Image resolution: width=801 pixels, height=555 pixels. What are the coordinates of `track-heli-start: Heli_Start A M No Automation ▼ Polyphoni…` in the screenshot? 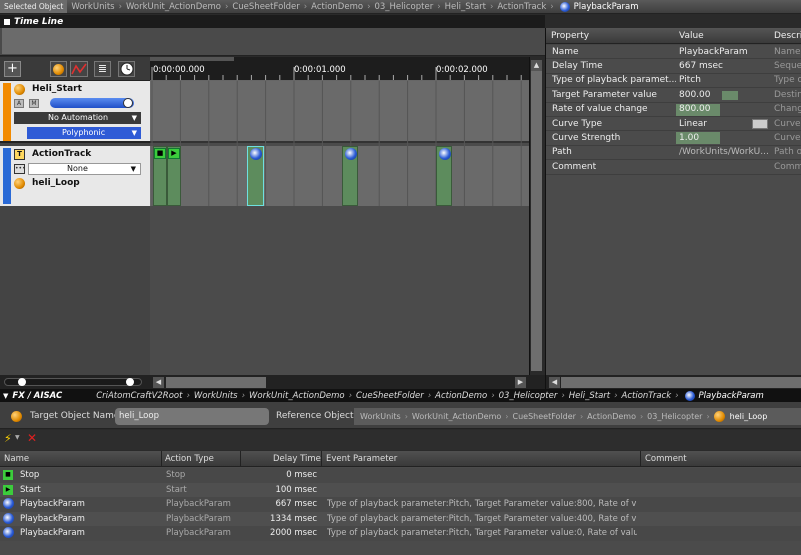 It's located at (75, 112).